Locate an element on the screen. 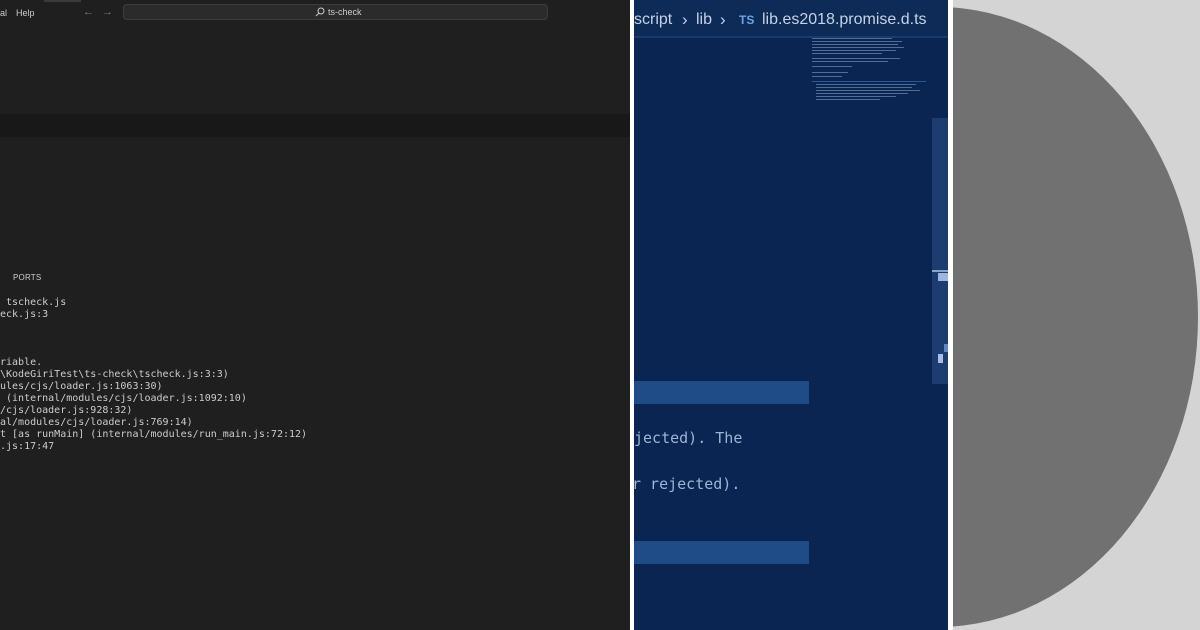 This screenshot has height=630, width=1200. breadcrumb-item: lib is located at coordinates (704, 20).